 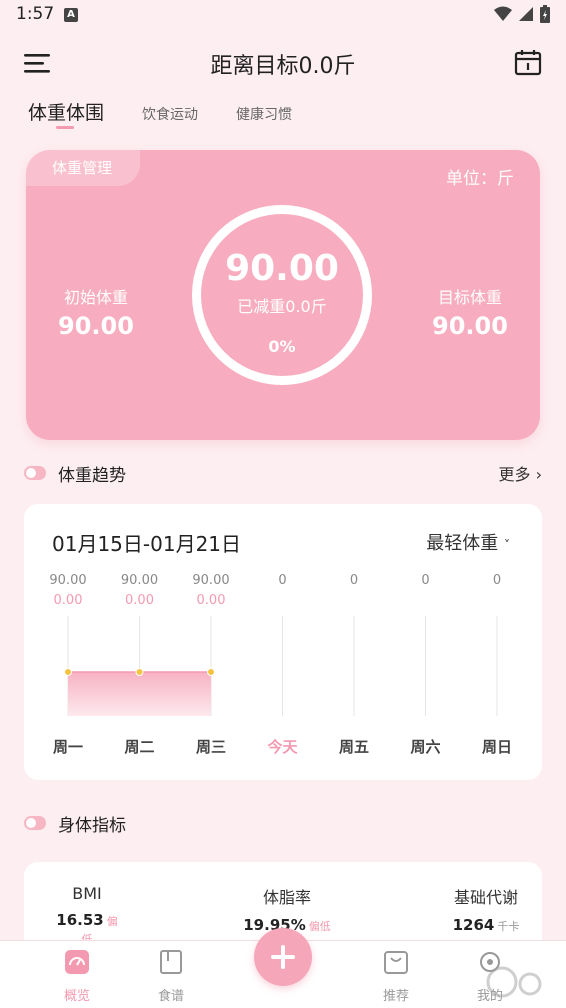 What do you see at coordinates (282, 747) in the screenshot?
I see `day-label: 今天` at bounding box center [282, 747].